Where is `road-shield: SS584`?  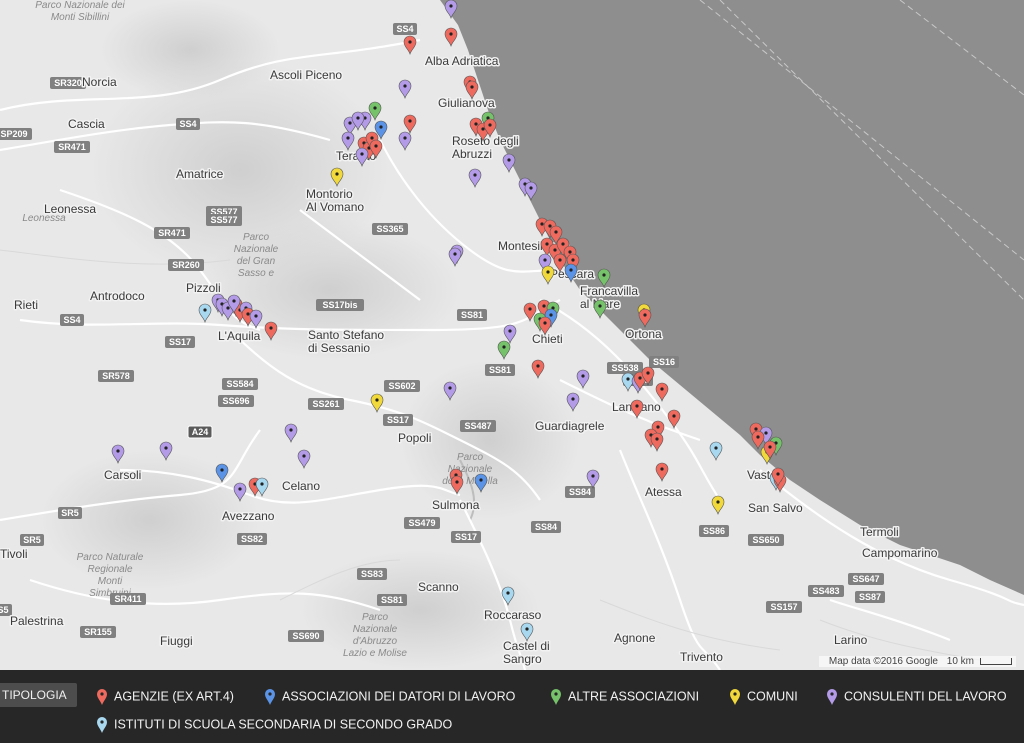 road-shield: SS584 is located at coordinates (240, 384).